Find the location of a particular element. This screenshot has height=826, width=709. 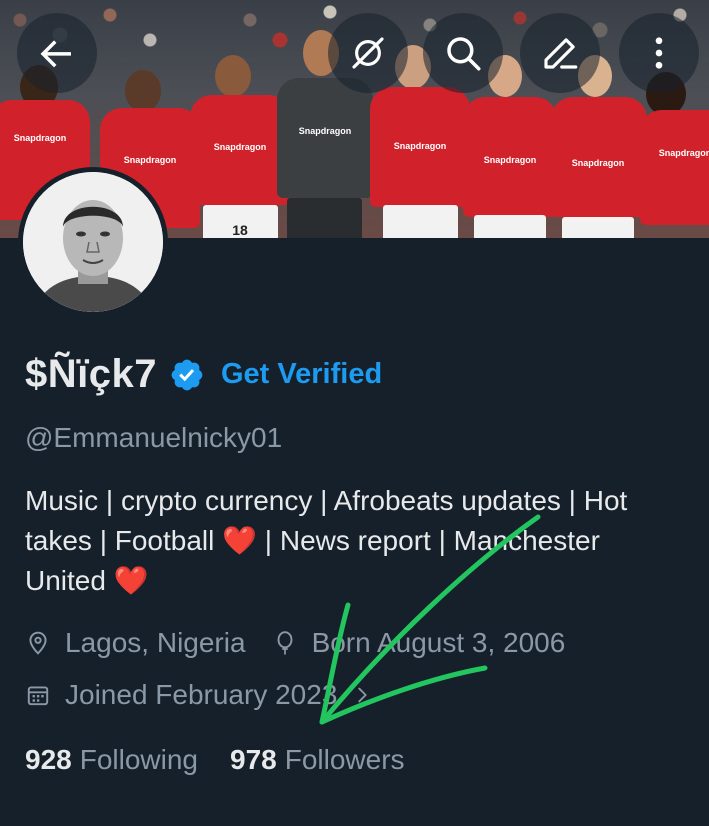

profile-stats: 928 Following 978 Followers is located at coordinates (215, 760).